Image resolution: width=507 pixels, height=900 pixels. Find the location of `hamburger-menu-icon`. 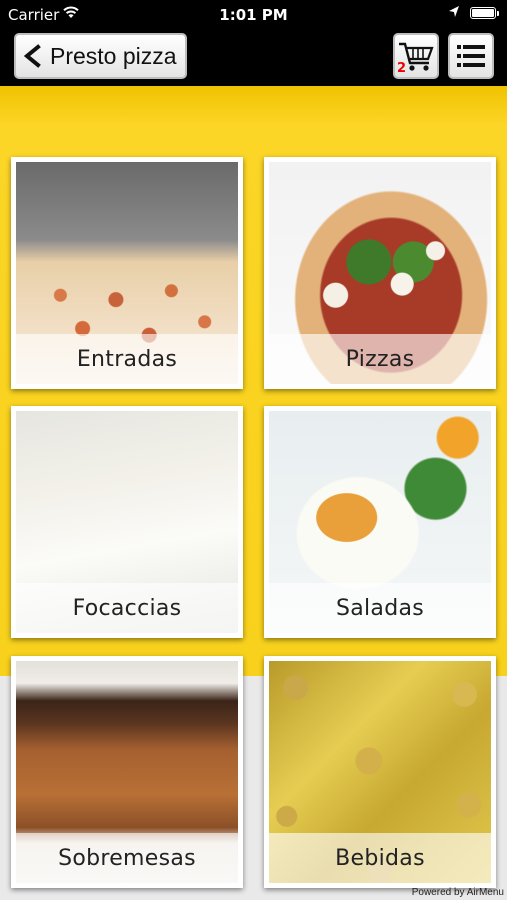

hamburger-menu-icon is located at coordinates (471, 56).